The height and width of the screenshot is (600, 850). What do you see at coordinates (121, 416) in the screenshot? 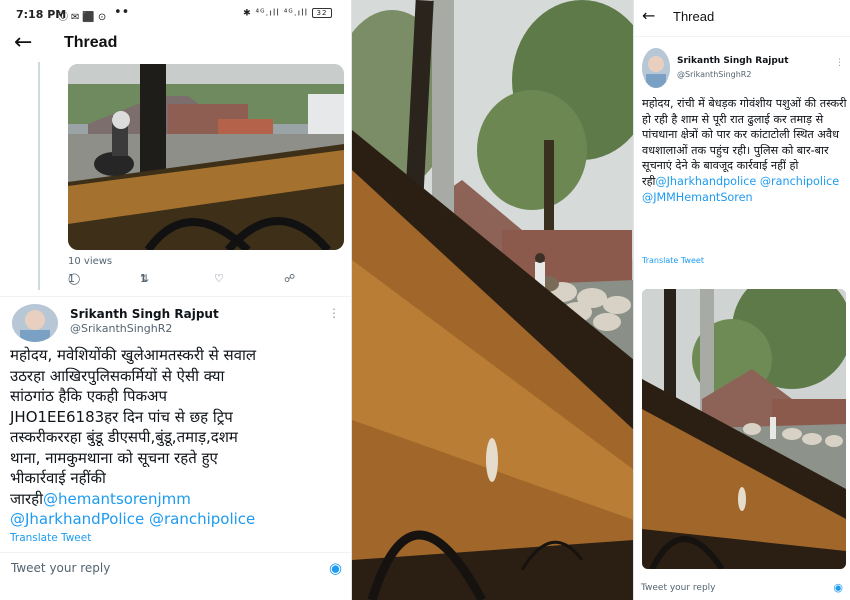
I see `tweet-line: JHO1EE6183हर दिन पांच से छह ट्रिप` at bounding box center [121, 416].